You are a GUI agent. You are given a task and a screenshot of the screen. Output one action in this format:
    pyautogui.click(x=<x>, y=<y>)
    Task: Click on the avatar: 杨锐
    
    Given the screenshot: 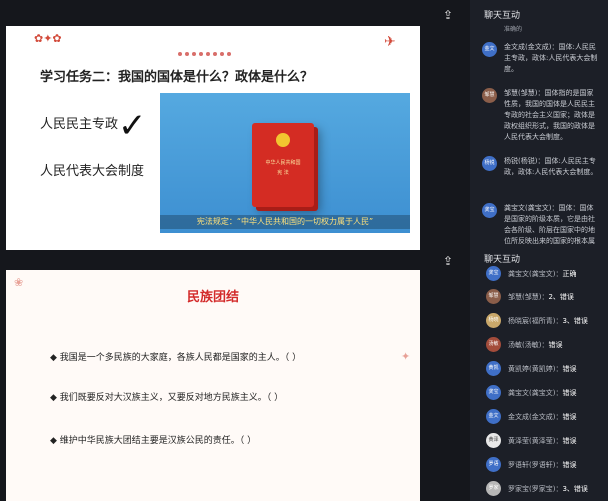 What is the action you would take?
    pyautogui.click(x=489, y=163)
    